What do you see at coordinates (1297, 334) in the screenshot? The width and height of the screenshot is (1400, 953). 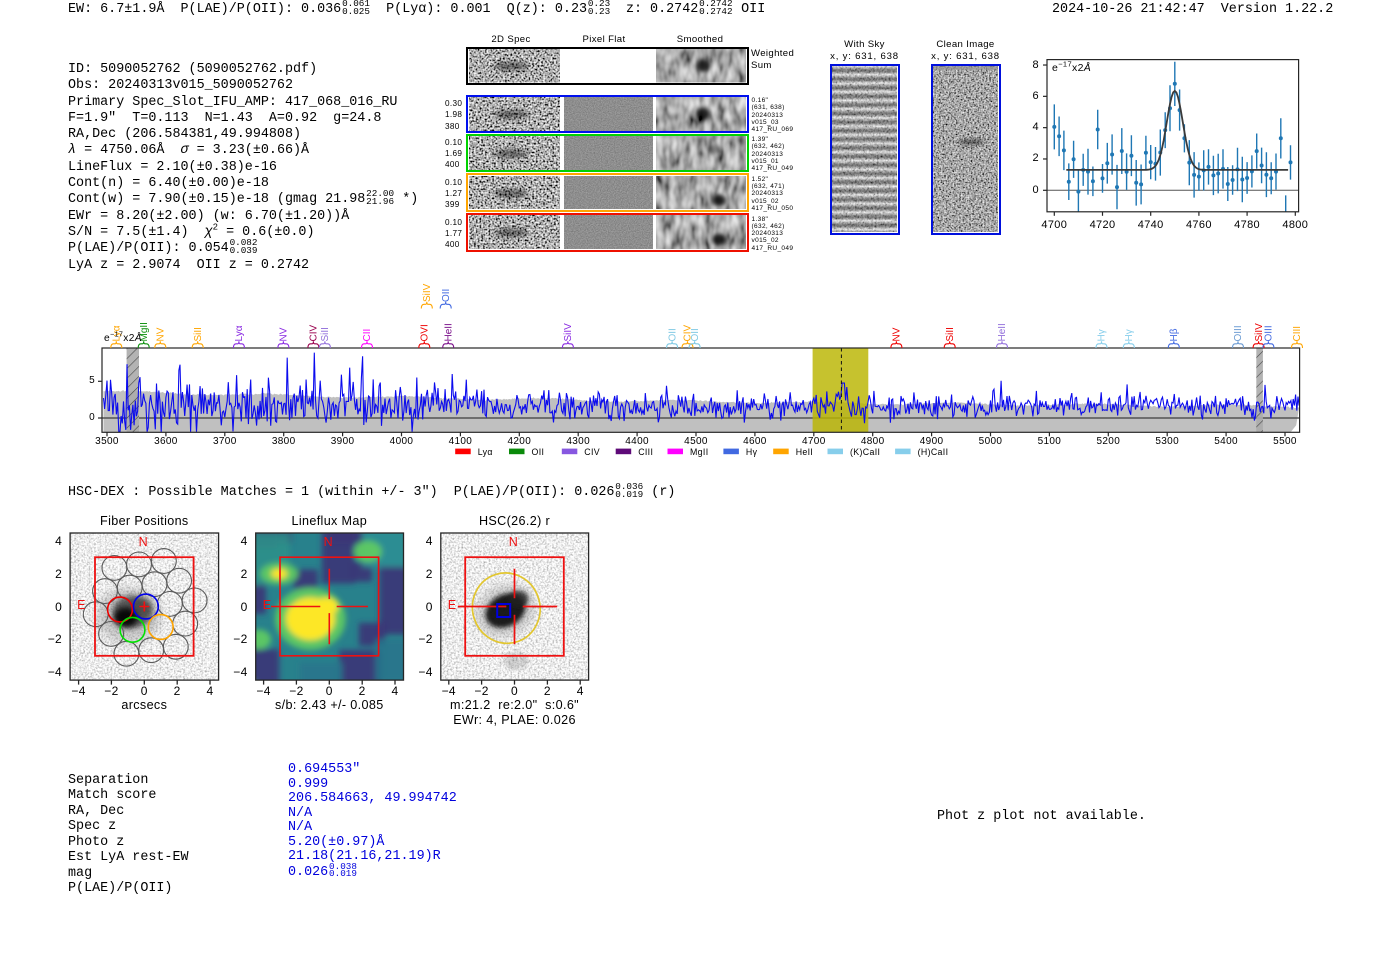 I see `svg-text: CIII` at bounding box center [1297, 334].